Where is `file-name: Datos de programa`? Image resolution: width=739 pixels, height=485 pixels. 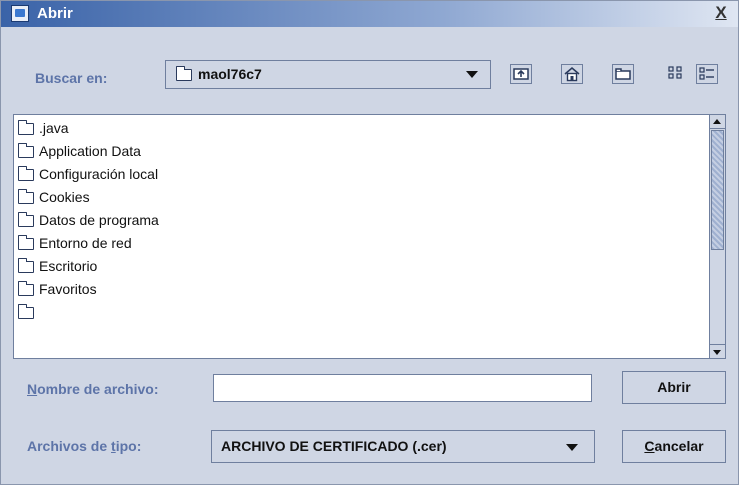
file-name: Datos de programa is located at coordinates (99, 220).